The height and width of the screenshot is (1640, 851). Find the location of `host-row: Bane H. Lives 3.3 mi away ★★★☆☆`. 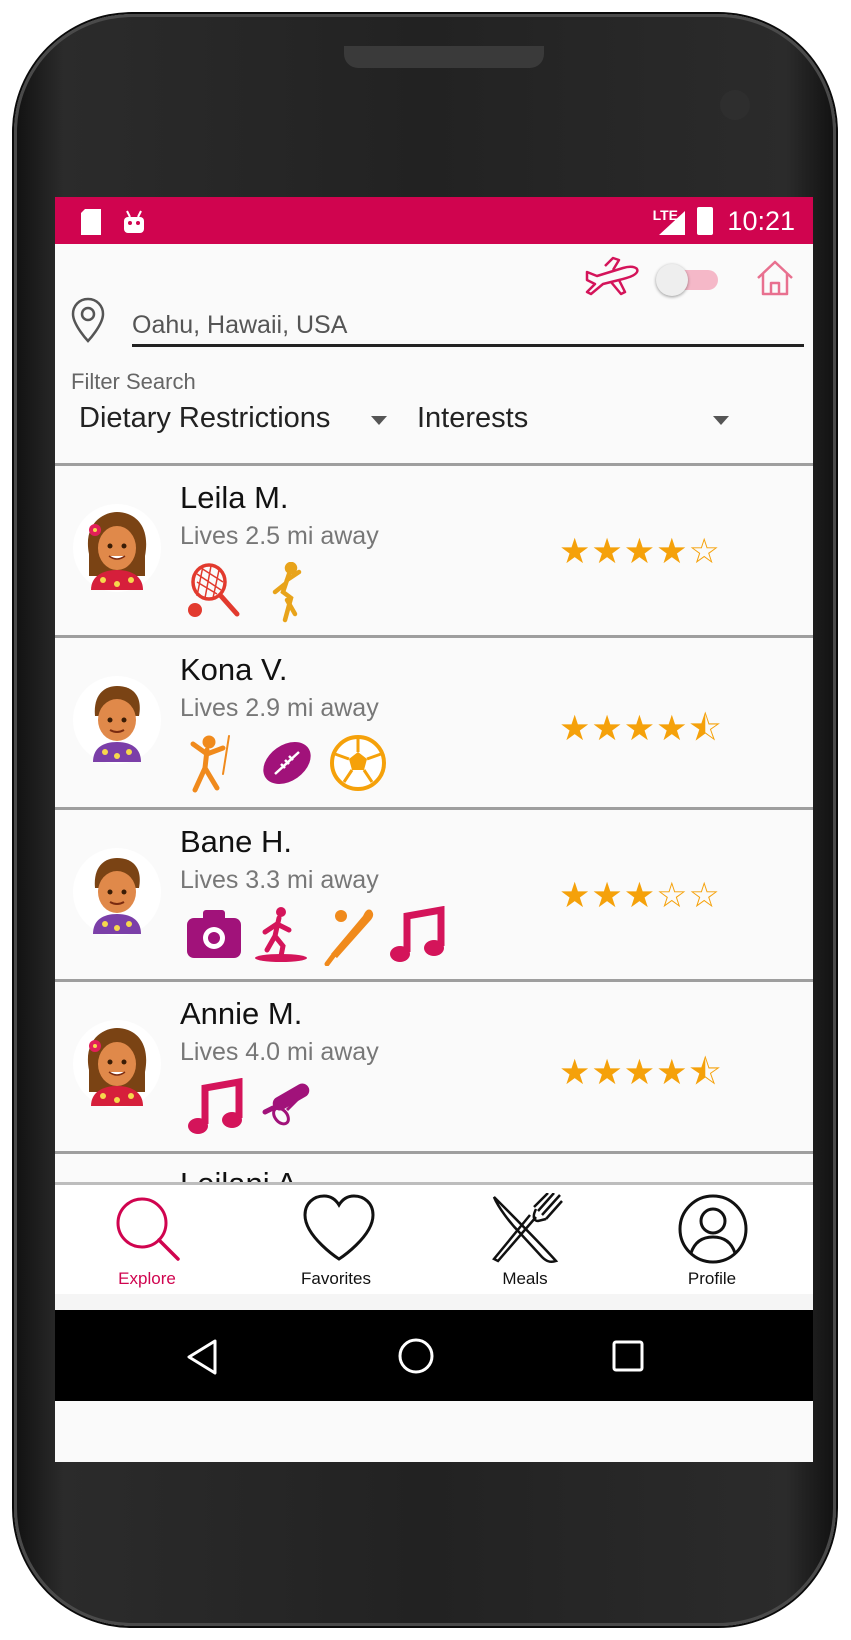

host-row: Bane H. Lives 3.3 mi away ★★★☆☆ is located at coordinates (434, 893).